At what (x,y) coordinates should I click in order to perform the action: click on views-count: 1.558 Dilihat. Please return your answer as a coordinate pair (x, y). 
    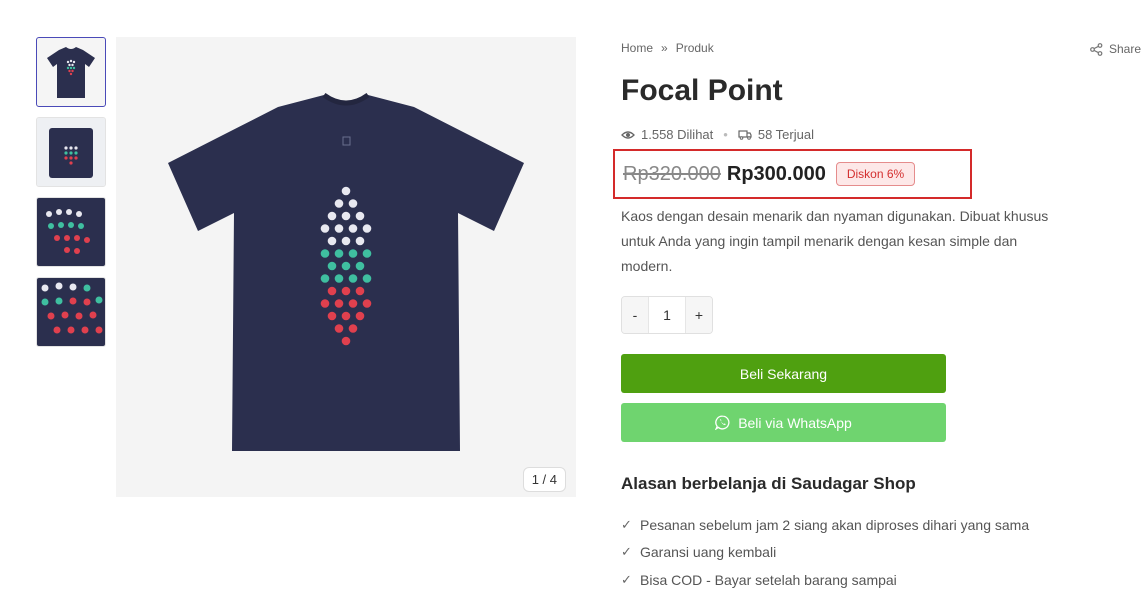
    Looking at the image, I should click on (677, 134).